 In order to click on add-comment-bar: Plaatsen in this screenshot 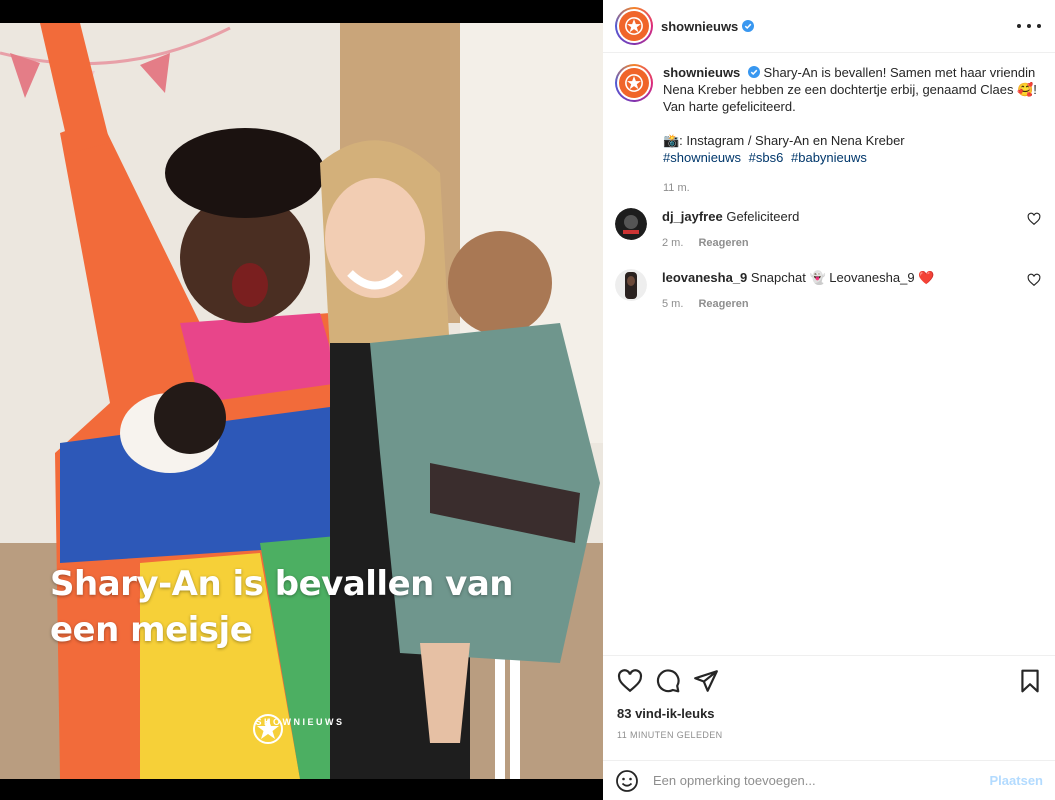, I will do `click(829, 780)`.